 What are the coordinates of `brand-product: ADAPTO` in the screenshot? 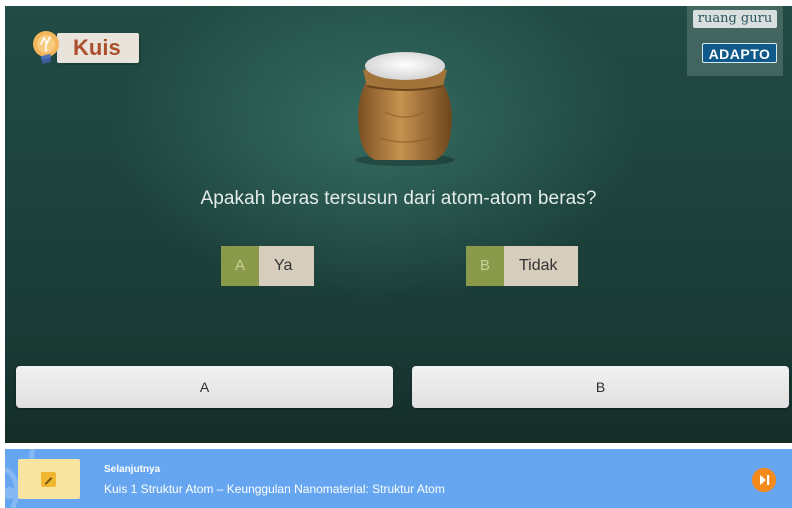 It's located at (739, 53).